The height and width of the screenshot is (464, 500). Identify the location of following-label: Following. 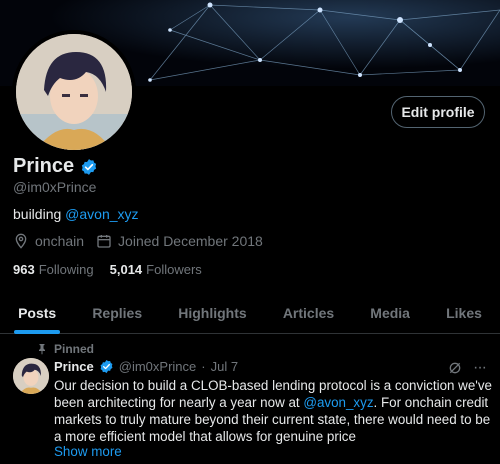
(66, 269).